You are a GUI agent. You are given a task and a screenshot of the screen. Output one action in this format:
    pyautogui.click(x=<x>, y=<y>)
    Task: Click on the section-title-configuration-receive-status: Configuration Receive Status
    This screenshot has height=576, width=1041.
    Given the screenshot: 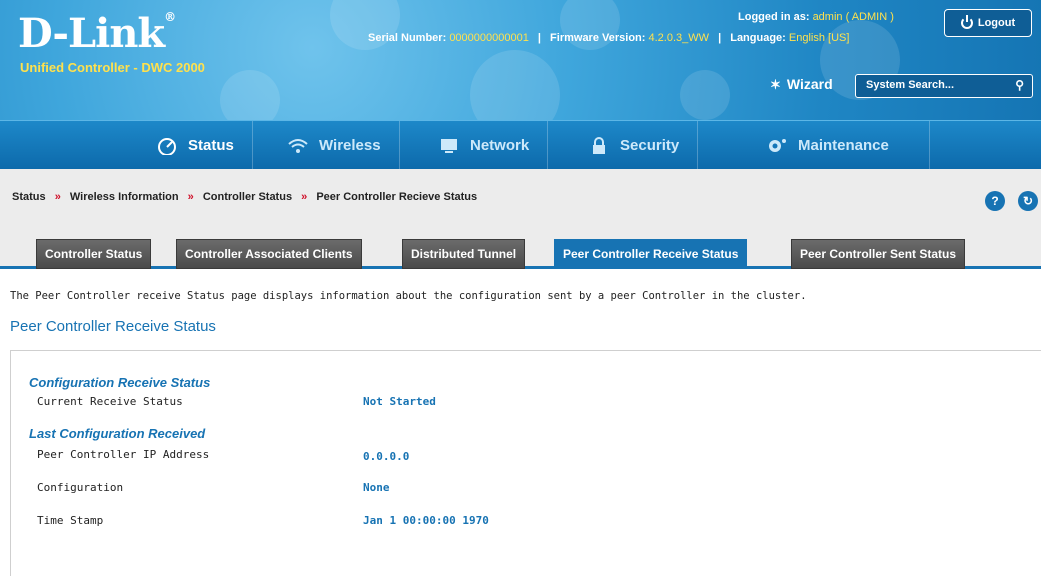 What is the action you would take?
    pyautogui.click(x=120, y=382)
    